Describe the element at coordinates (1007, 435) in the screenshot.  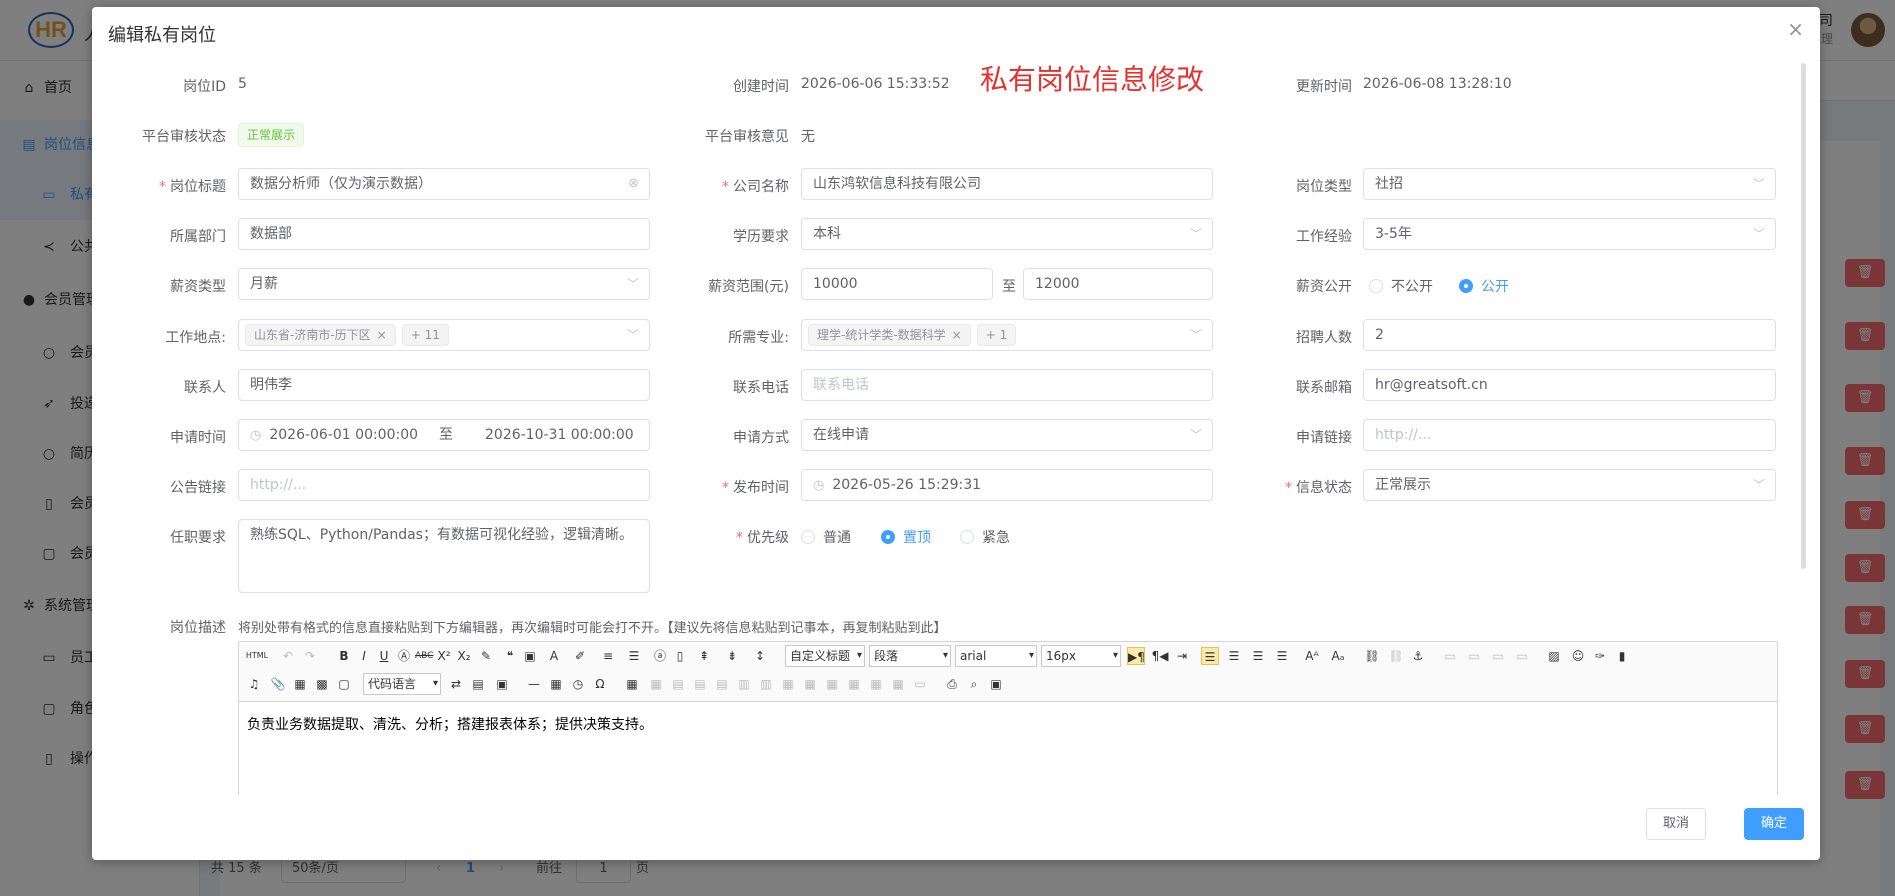
I see `apply-method-select: 在线申请 ﹀` at that location.